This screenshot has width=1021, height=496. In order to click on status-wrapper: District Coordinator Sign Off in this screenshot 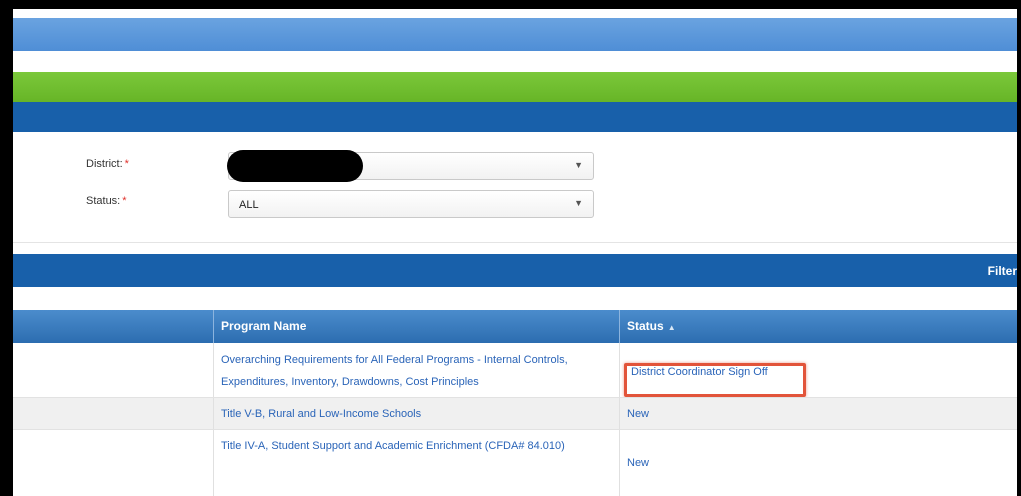, I will do `click(715, 379)`.